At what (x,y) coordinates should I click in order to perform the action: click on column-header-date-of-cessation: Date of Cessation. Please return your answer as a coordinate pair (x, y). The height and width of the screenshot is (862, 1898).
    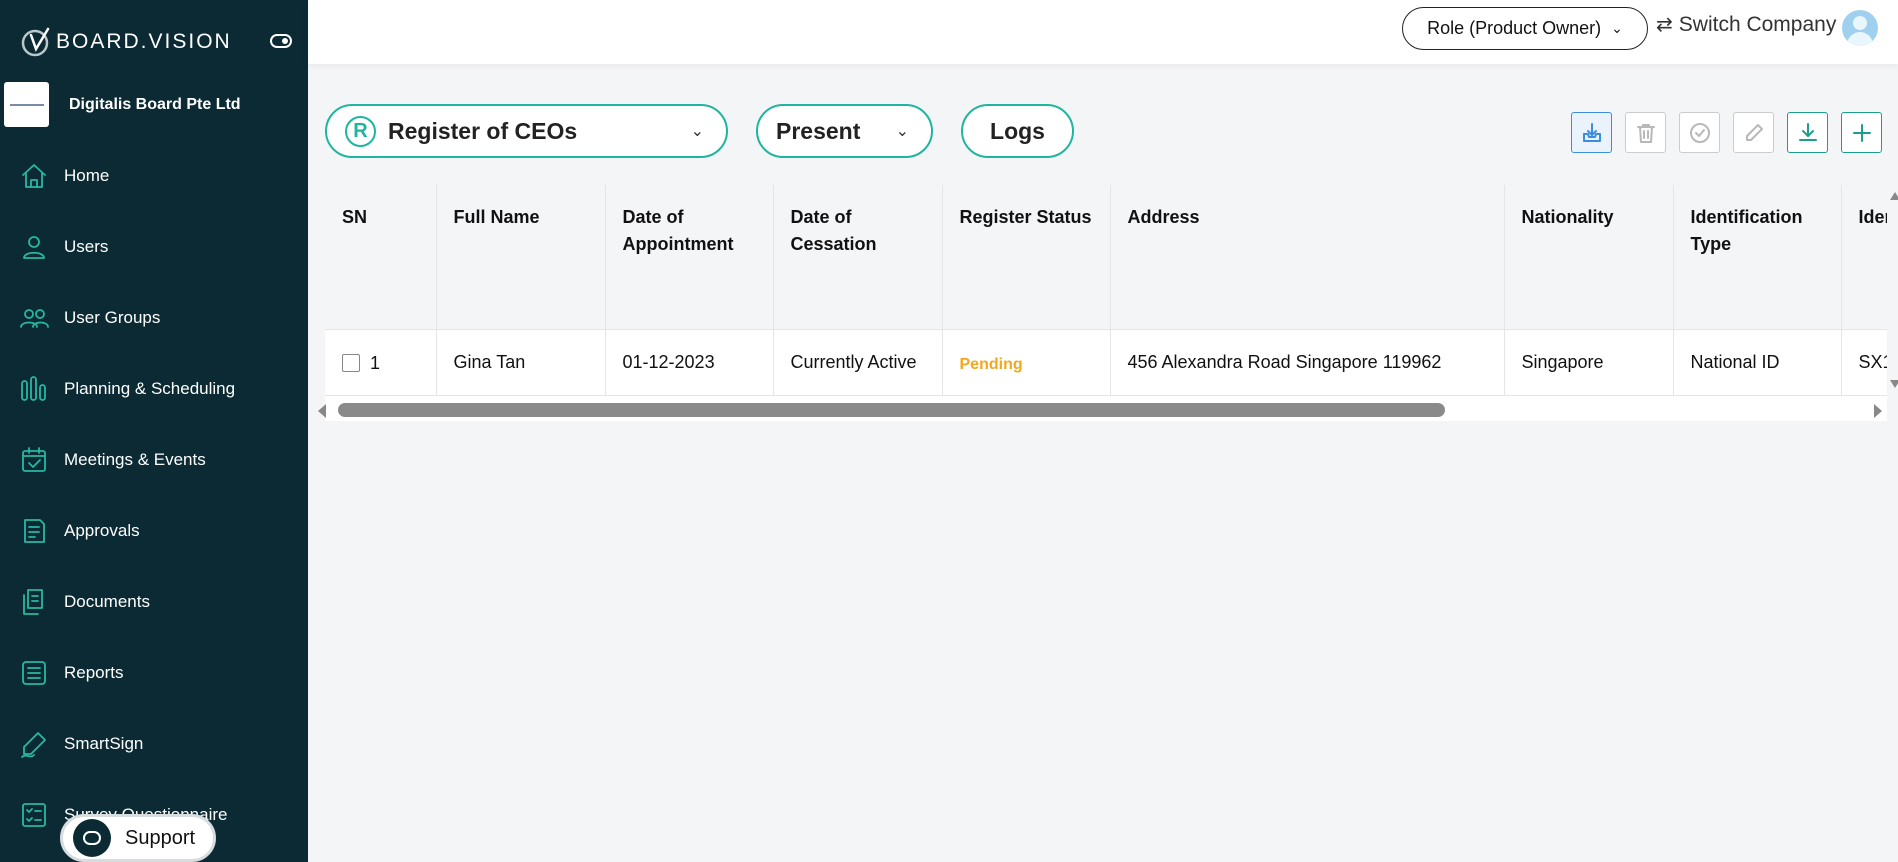
    Looking at the image, I should click on (858, 257).